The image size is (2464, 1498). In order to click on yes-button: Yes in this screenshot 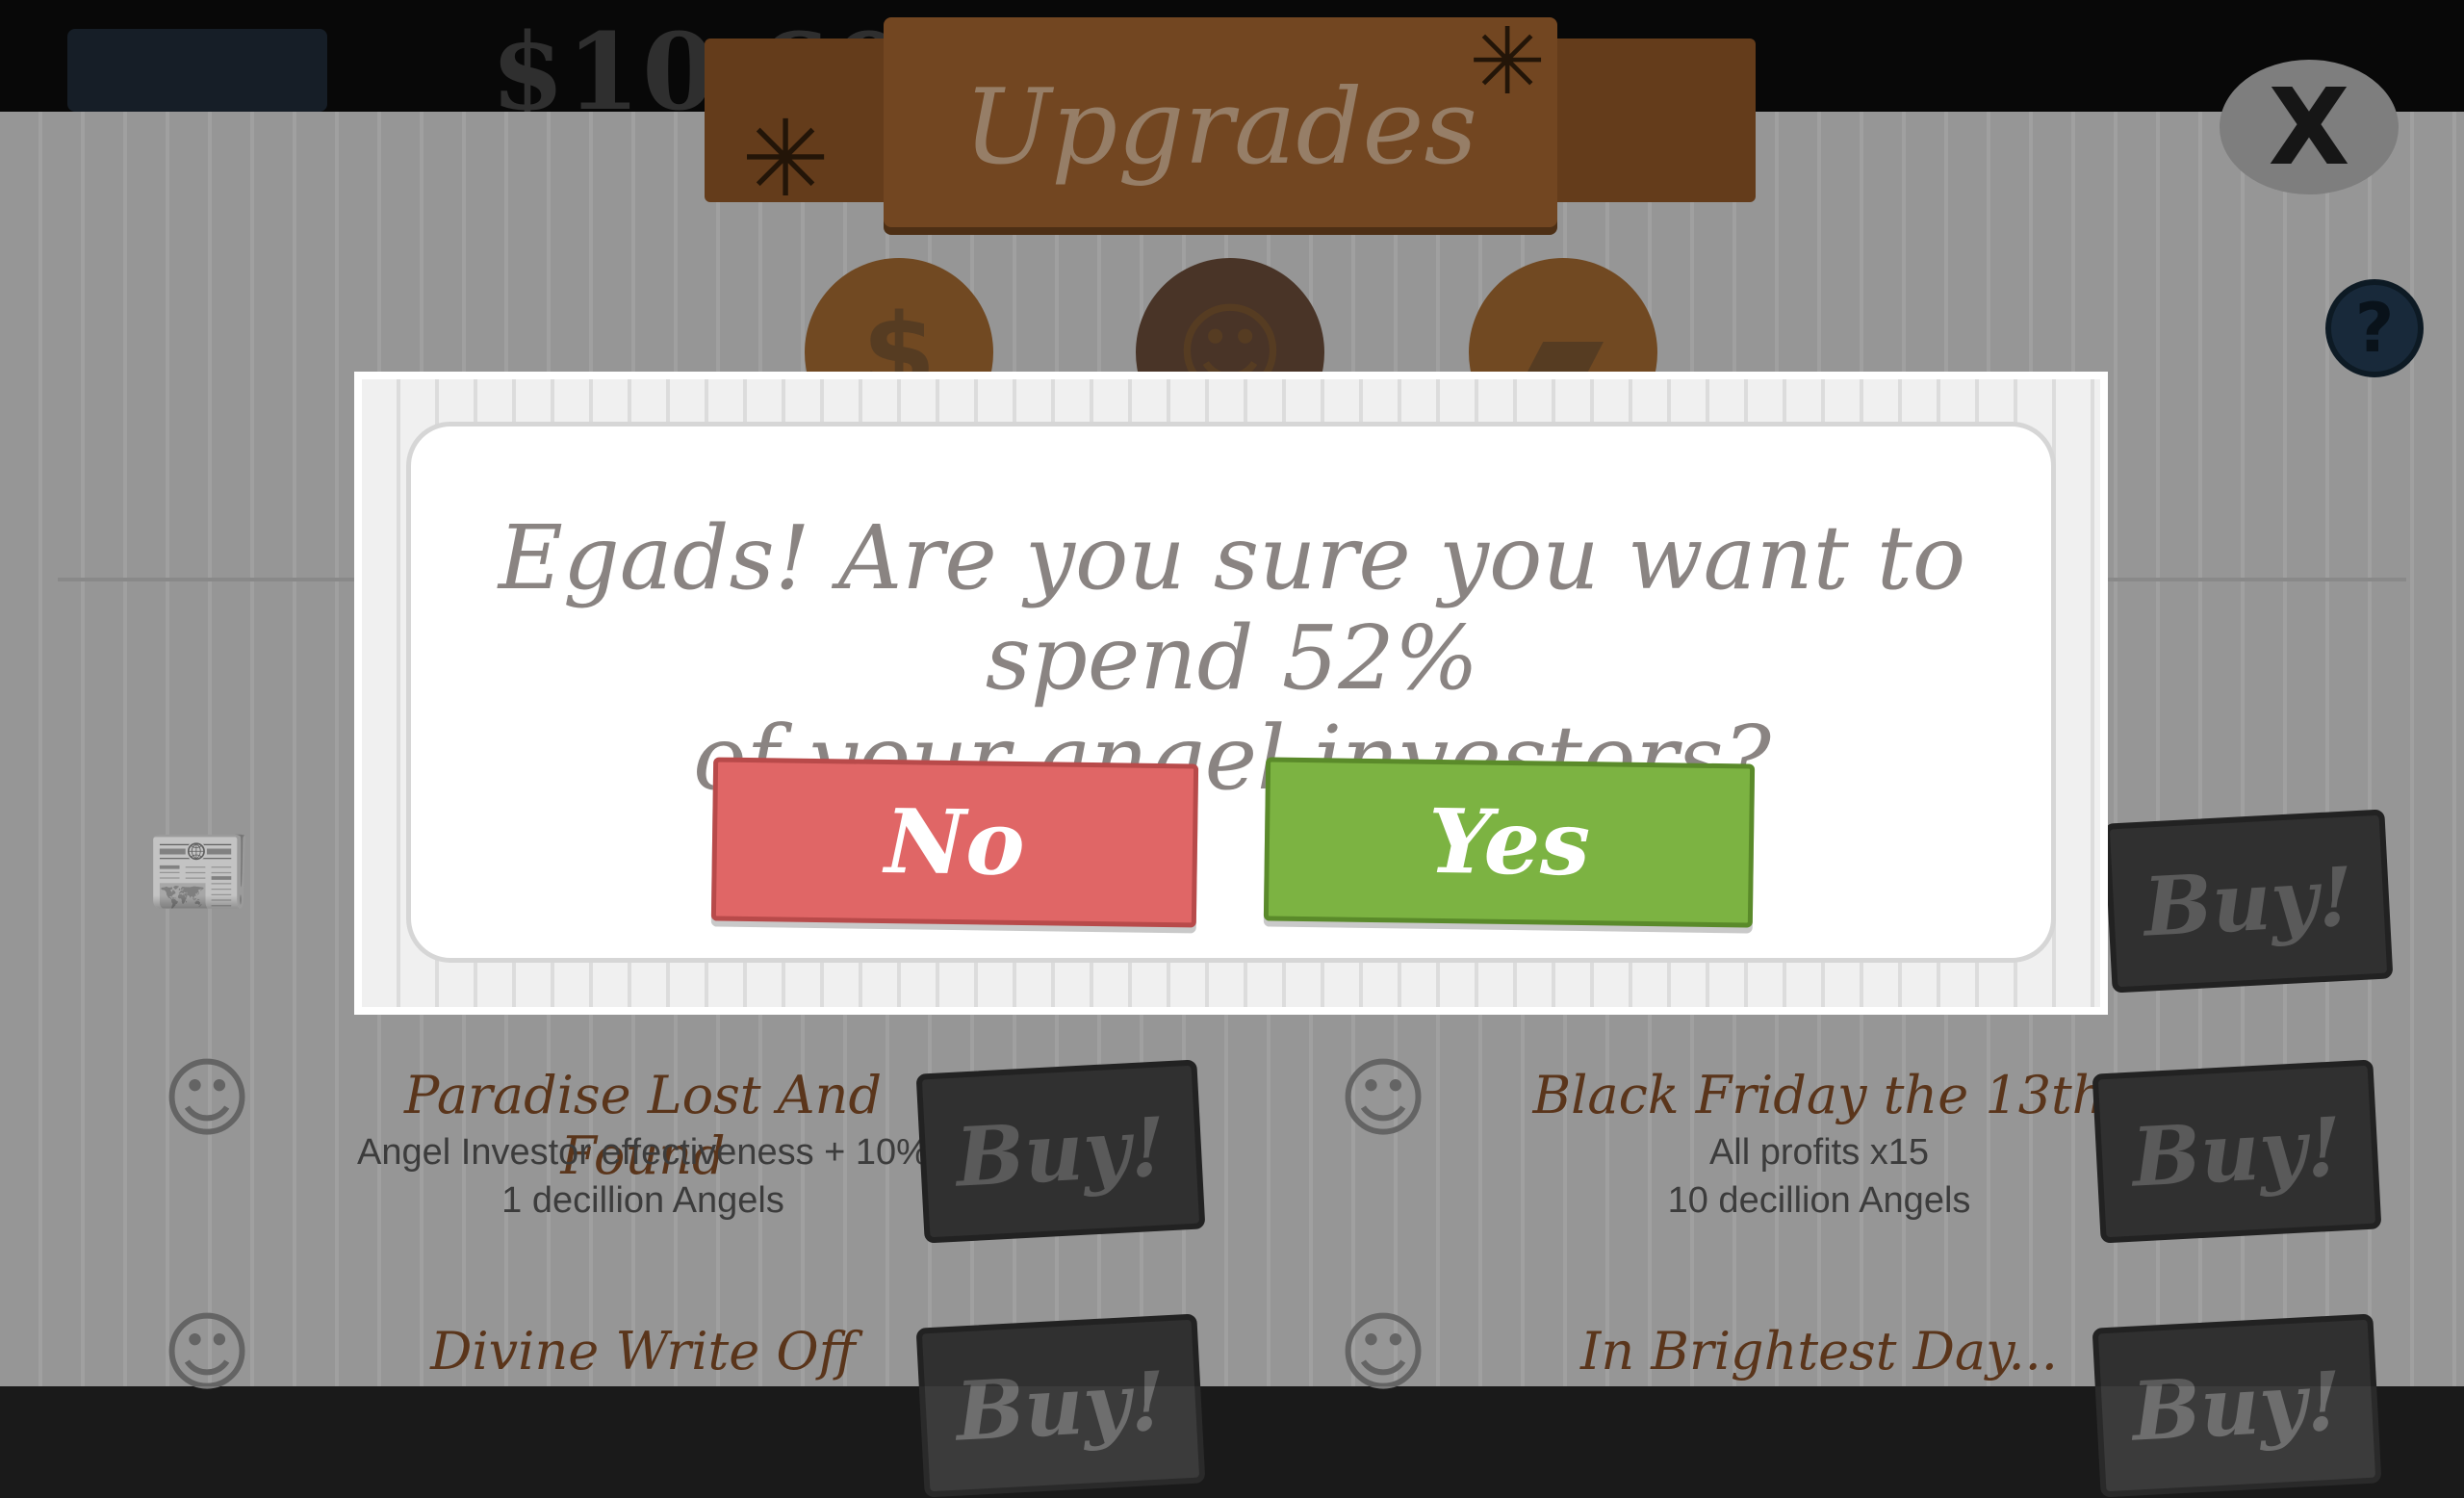, I will do `click(1509, 842)`.